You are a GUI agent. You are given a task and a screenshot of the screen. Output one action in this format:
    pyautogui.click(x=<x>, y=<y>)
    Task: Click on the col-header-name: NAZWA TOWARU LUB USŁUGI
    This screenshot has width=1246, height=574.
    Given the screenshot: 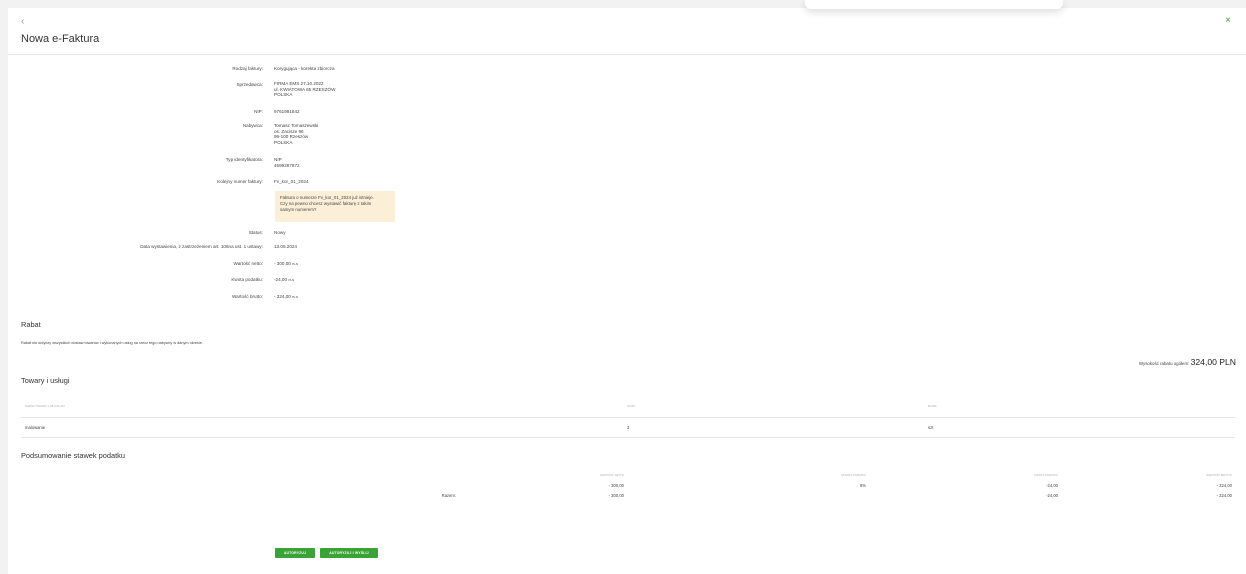 What is the action you would take?
    pyautogui.click(x=45, y=406)
    